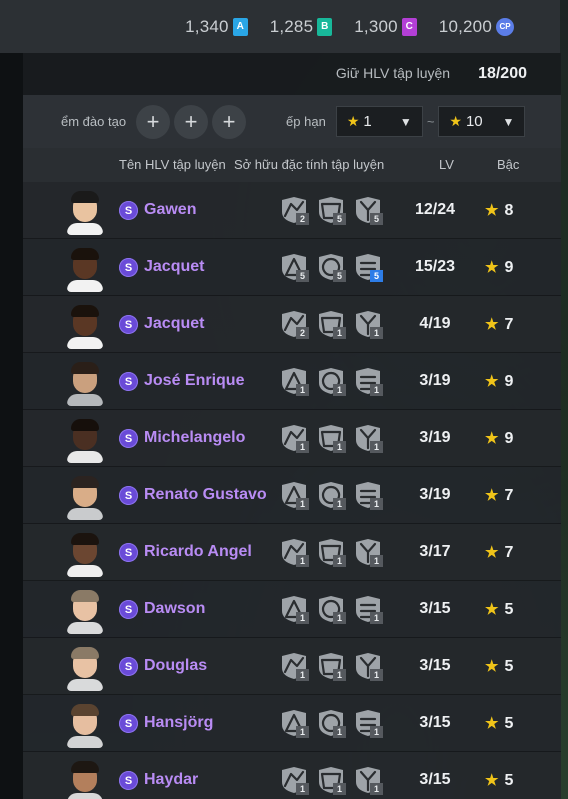  I want to click on currency-bar: 1,340 A 1,285 B 1,300 C 10,200 CP, so click(280, 26).